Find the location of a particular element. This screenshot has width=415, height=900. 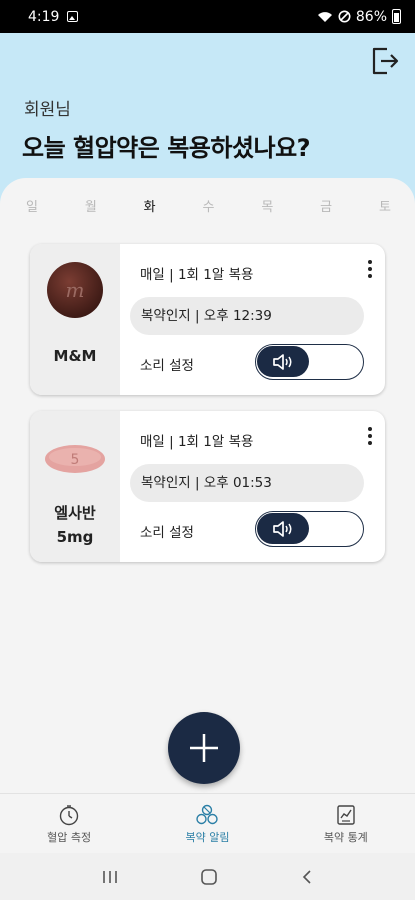

page-title: 오늘 혈압약은 복용하셨나요? is located at coordinates (166, 148).